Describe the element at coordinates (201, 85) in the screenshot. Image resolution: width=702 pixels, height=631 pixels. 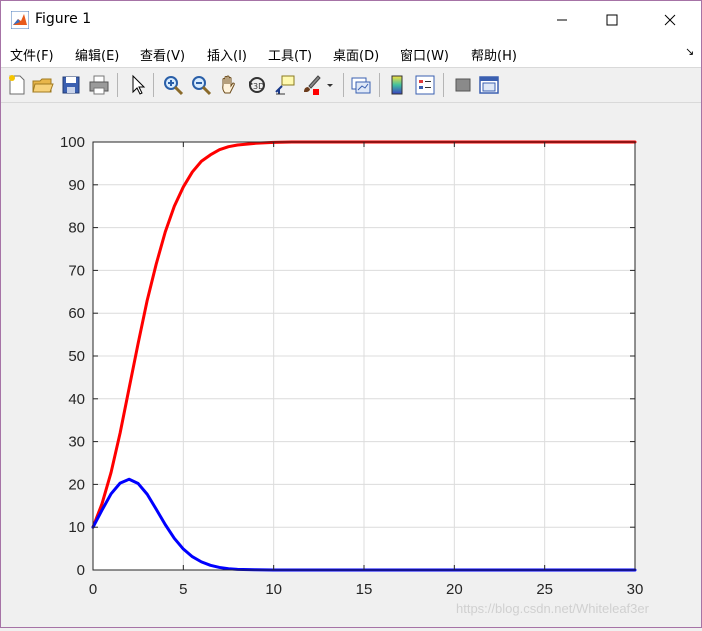
I see `zoom-out-icon` at that location.